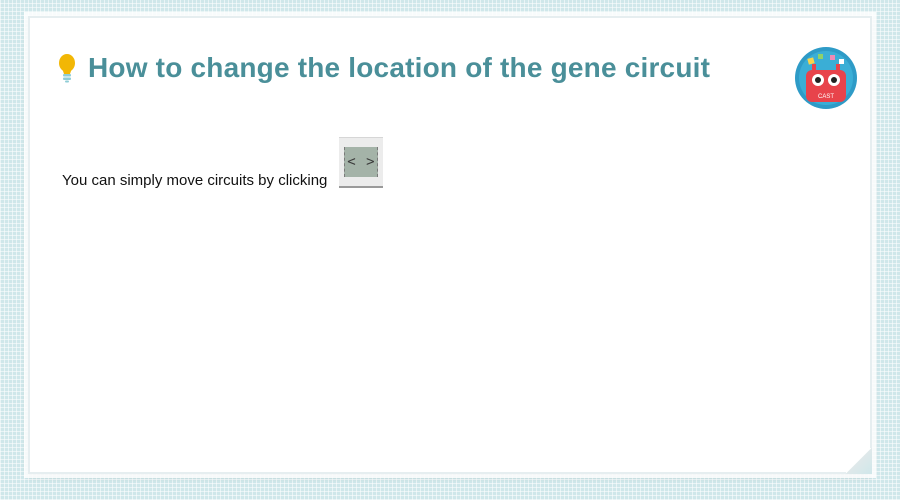 Image resolution: width=900 pixels, height=500 pixels. I want to click on instruction-text: You can simply move circuits by clicking, so click(195, 180).